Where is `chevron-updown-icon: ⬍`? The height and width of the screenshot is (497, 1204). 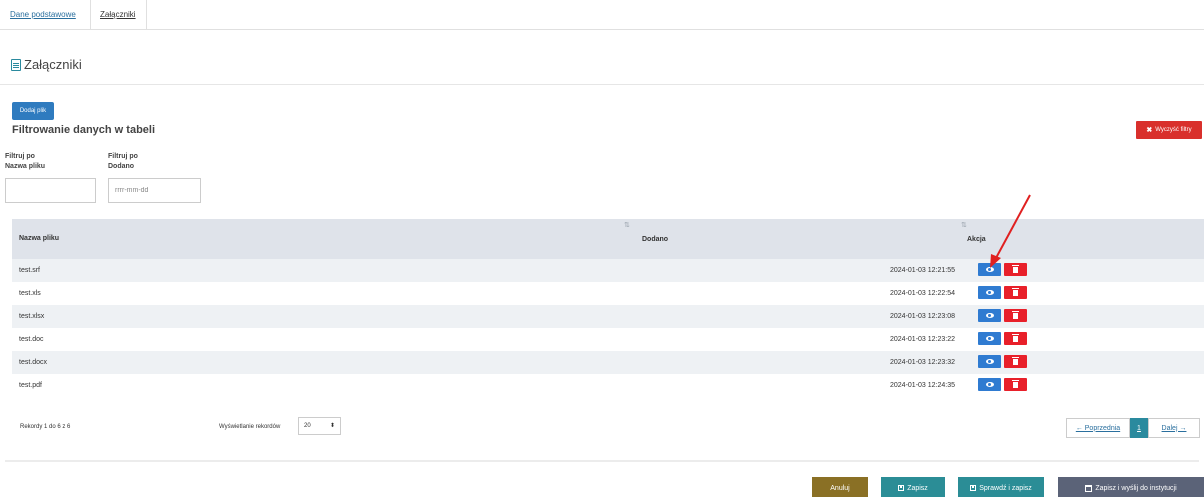
chevron-updown-icon: ⬍ is located at coordinates (332, 426).